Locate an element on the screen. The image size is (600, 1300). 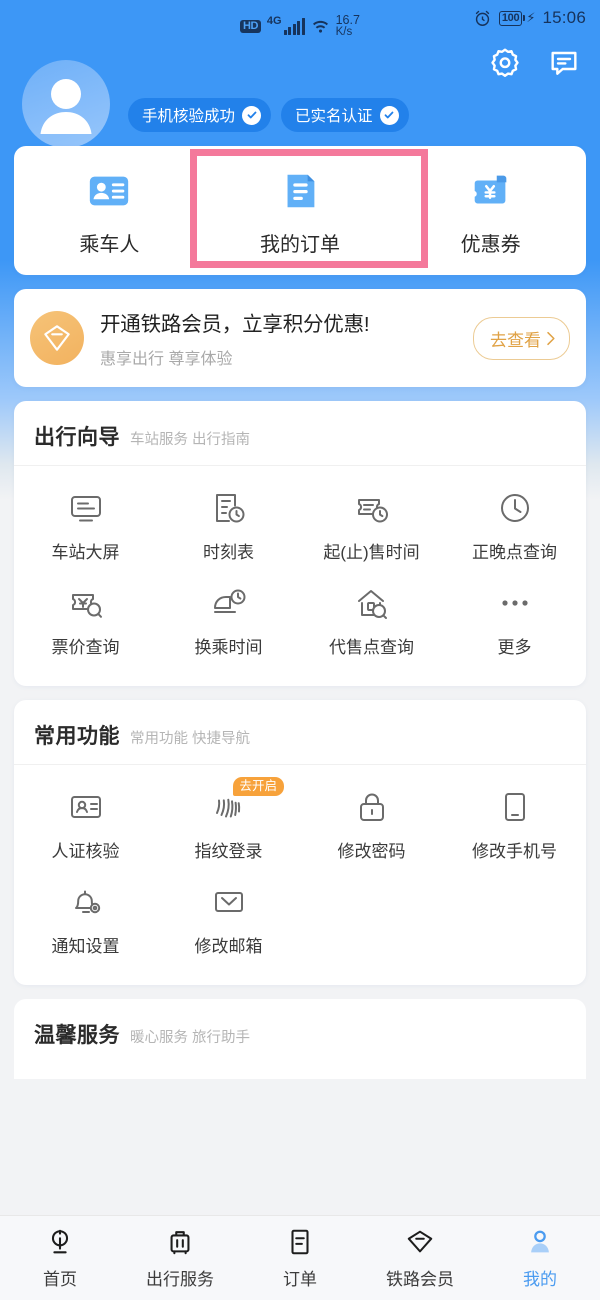
tab-orders-label: 订单 is located at coordinates (300, 1279).